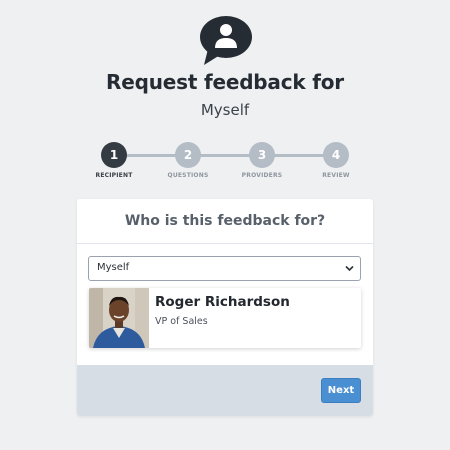 Image resolution: width=450 pixels, height=450 pixels. I want to click on step-number: 3, so click(262, 155).